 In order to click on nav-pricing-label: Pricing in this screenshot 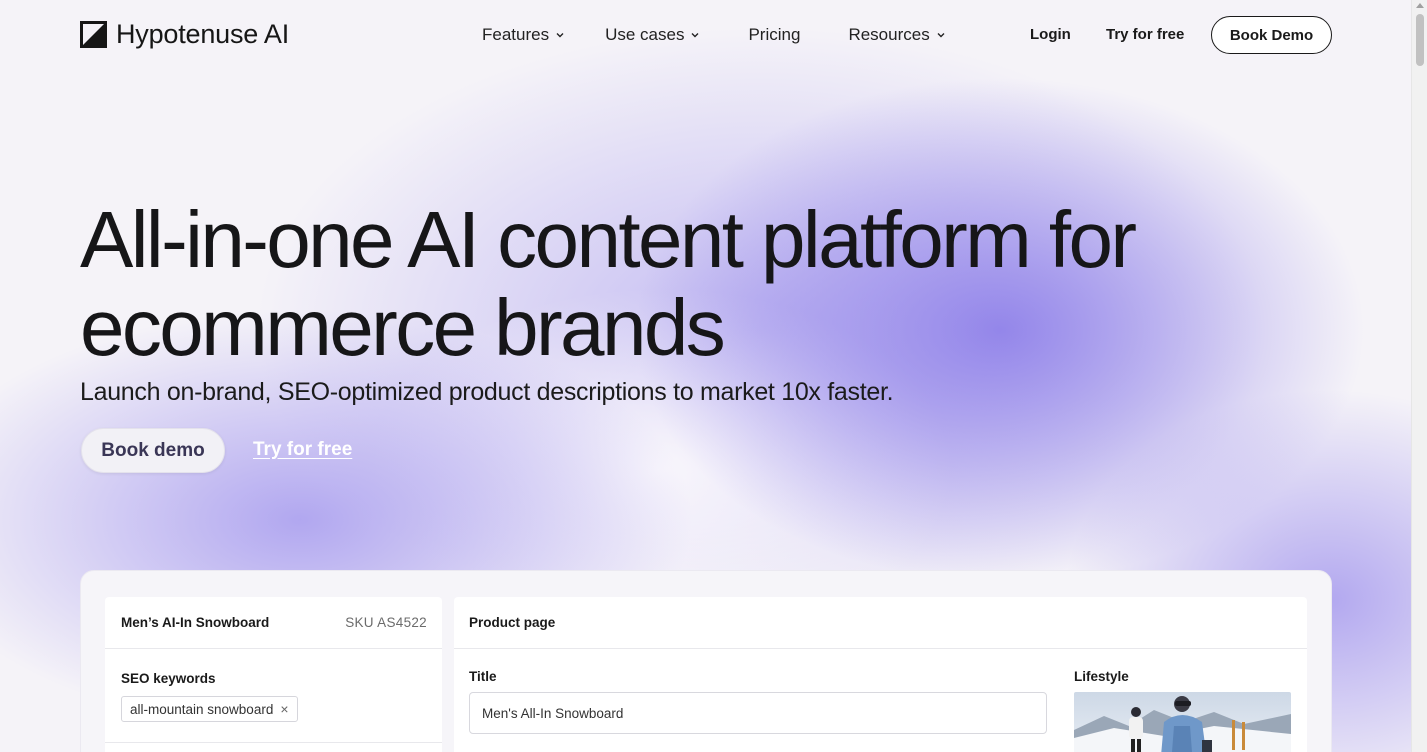, I will do `click(774, 34)`.